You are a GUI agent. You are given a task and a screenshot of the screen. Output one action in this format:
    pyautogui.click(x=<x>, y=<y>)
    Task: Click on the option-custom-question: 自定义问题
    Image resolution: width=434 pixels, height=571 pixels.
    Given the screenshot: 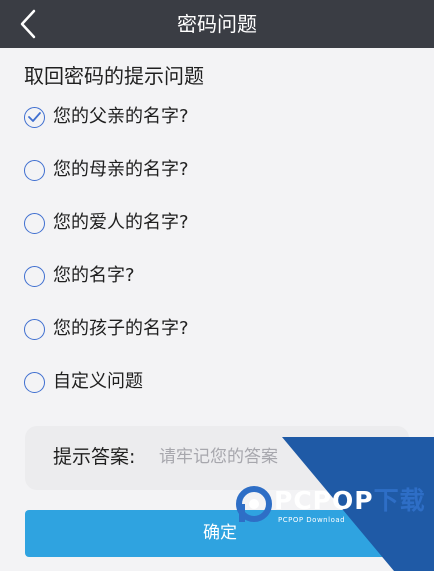 What is the action you would take?
    pyautogui.click(x=219, y=381)
    